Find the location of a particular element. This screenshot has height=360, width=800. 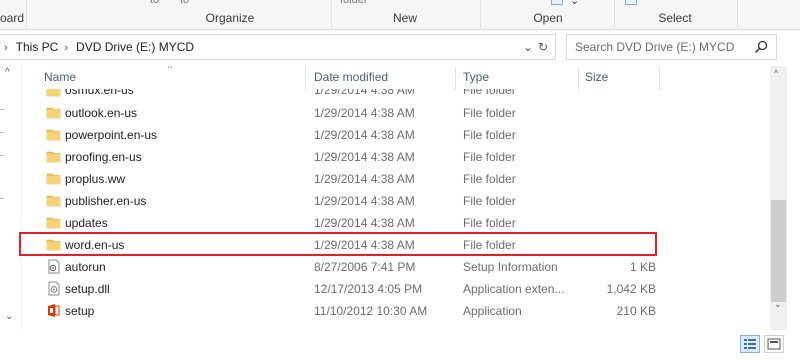

file-row: proplus.ww 1/29/2014 4:38 AM File folder is located at coordinates (396, 179).